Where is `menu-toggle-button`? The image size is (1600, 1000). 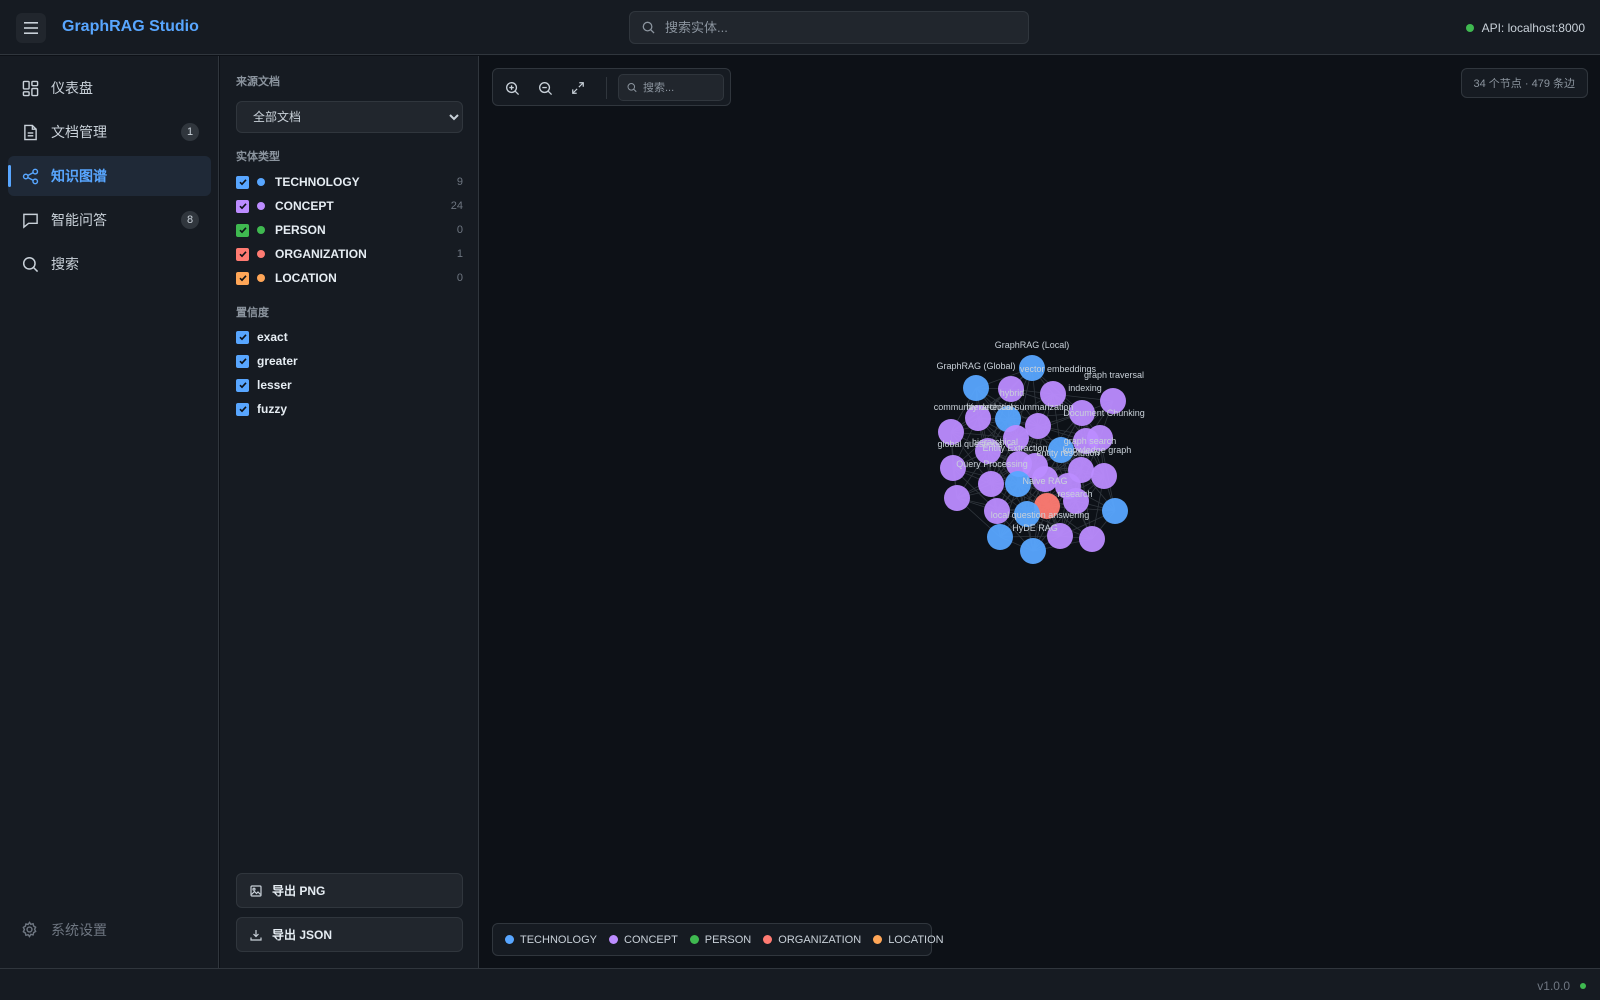
menu-toggle-button is located at coordinates (31, 28).